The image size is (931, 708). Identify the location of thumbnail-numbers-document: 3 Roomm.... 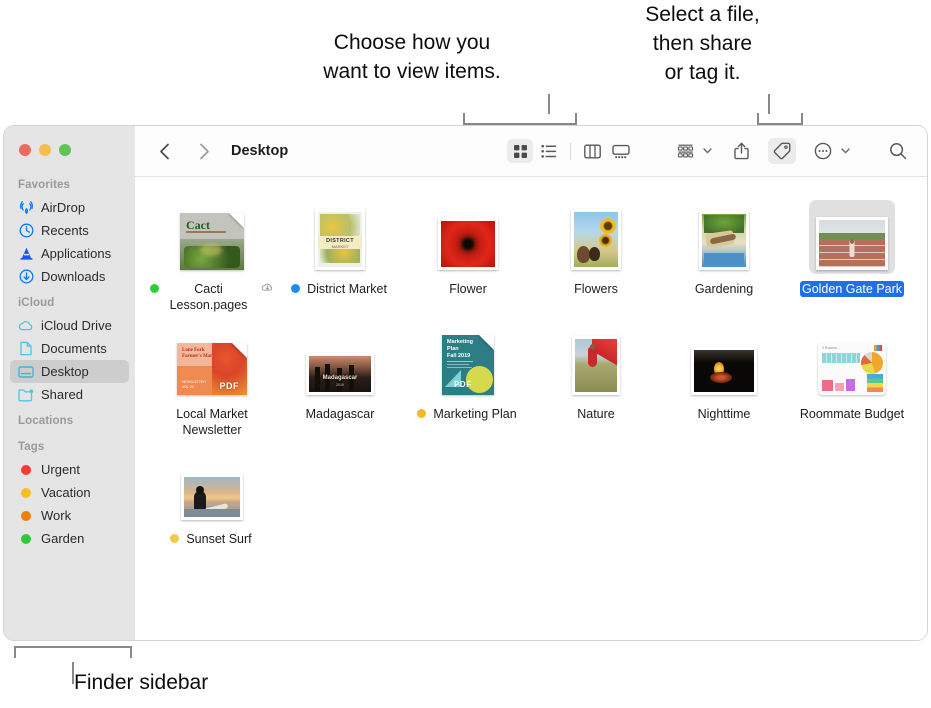
(852, 369).